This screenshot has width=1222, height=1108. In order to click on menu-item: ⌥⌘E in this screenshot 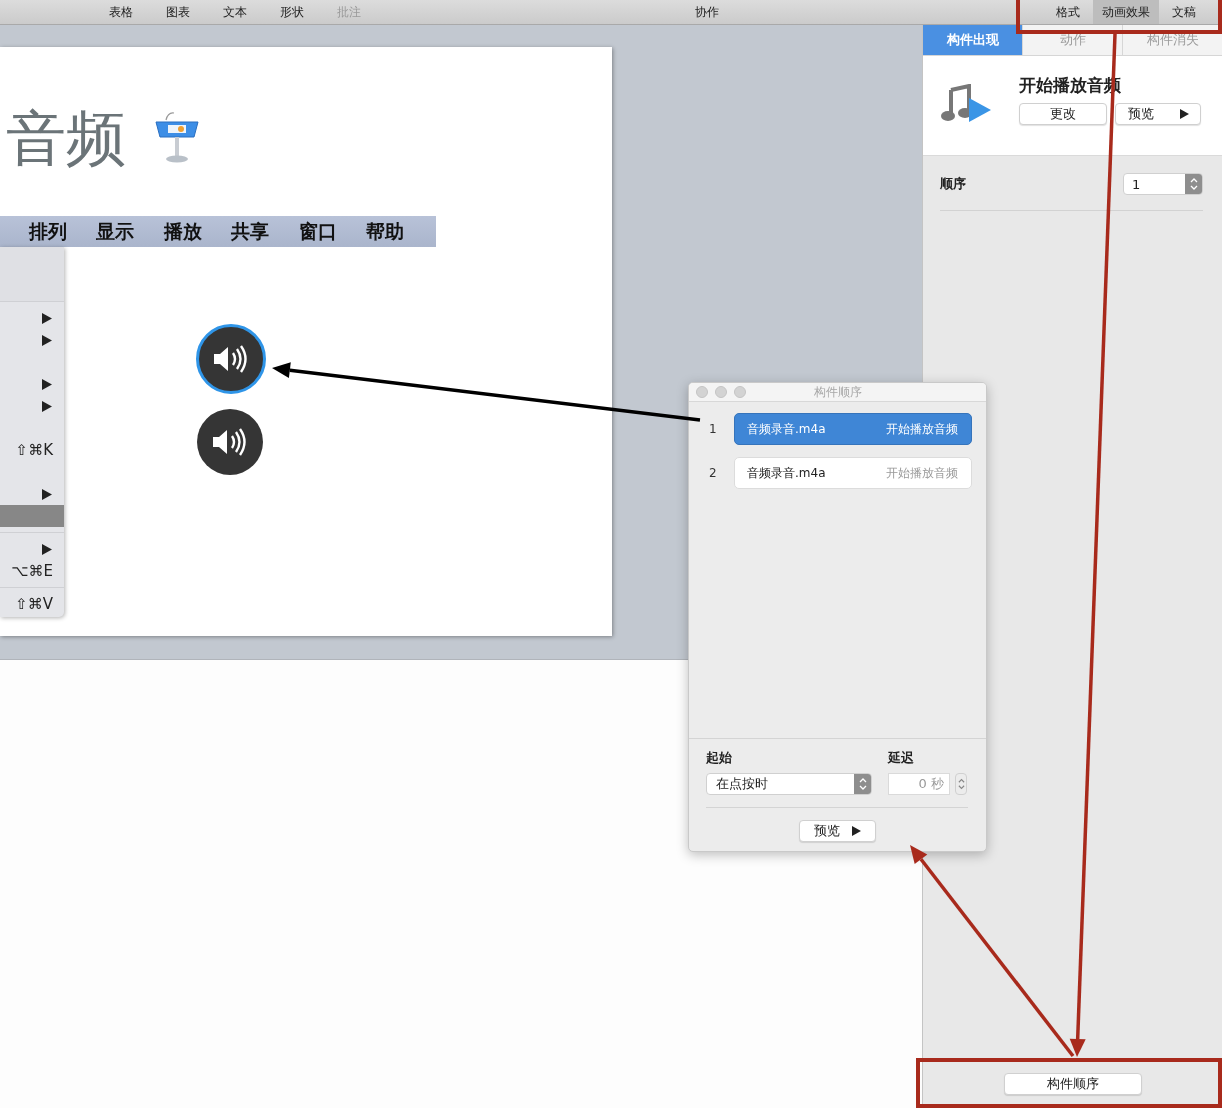, I will do `click(32, 571)`.